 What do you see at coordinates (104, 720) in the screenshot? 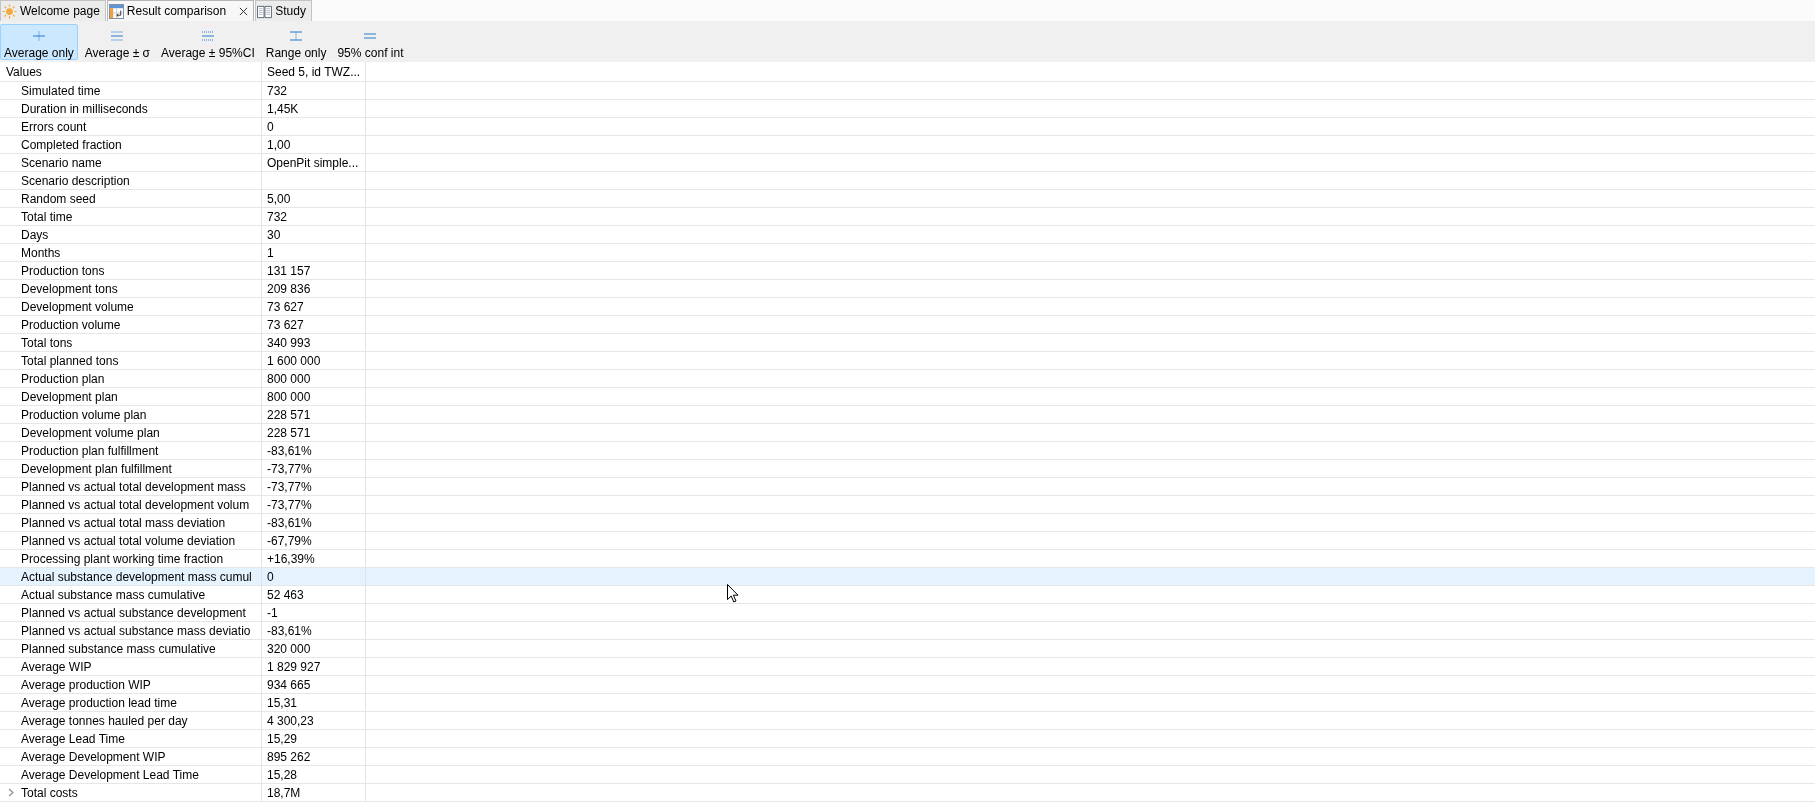
I see `row-label: Average tonnes hauled per day` at bounding box center [104, 720].